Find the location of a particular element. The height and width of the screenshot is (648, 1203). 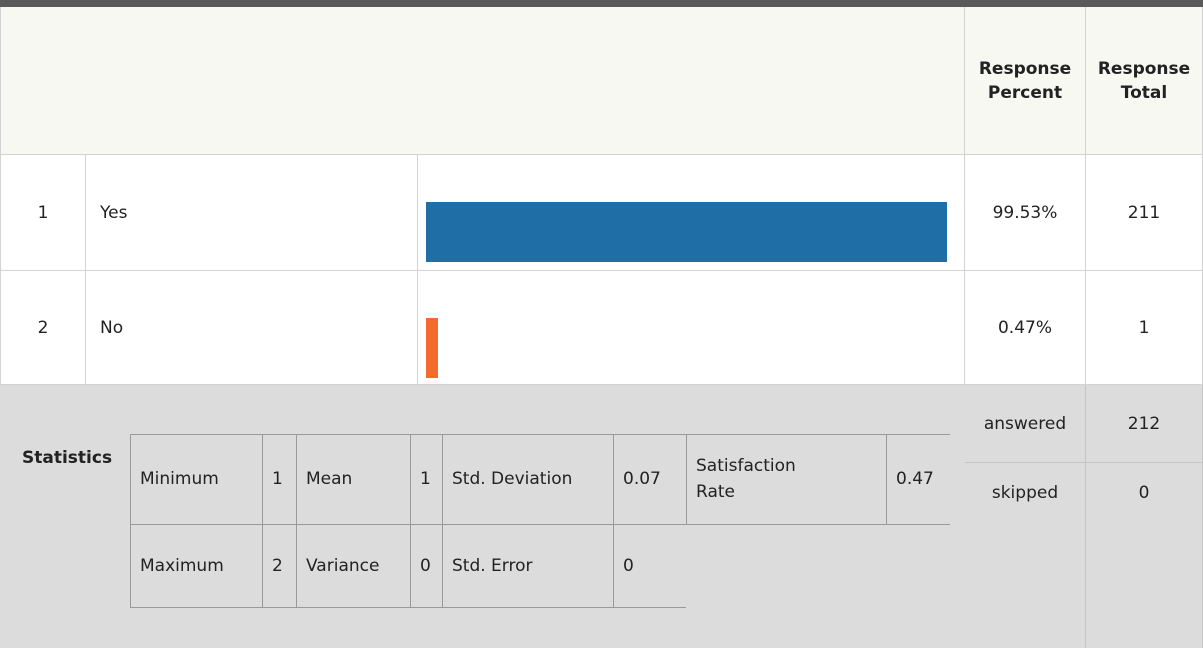

header-response-percent: Response Percent is located at coordinates (1025, 80).